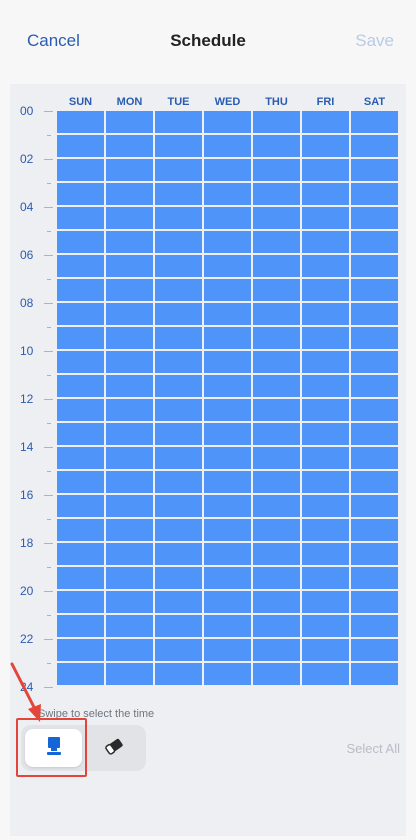 The image size is (416, 840). What do you see at coordinates (129, 102) in the screenshot?
I see `day-header-mon: MON` at bounding box center [129, 102].